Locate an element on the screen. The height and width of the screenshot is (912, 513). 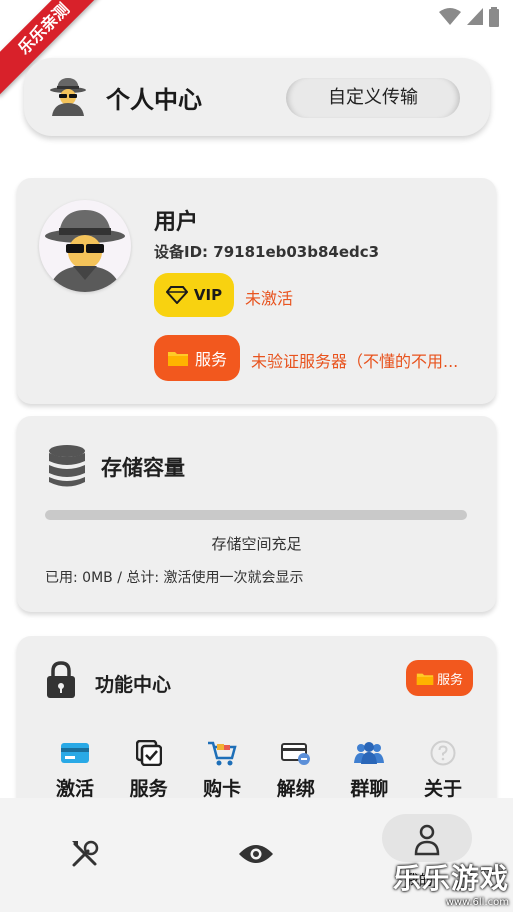
eye-icon is located at coordinates (256, 854).